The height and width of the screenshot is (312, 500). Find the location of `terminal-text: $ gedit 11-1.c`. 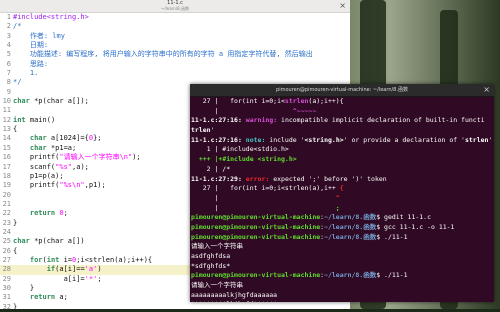

terminal-text: $ gedit 11-1.c is located at coordinates (403, 217).